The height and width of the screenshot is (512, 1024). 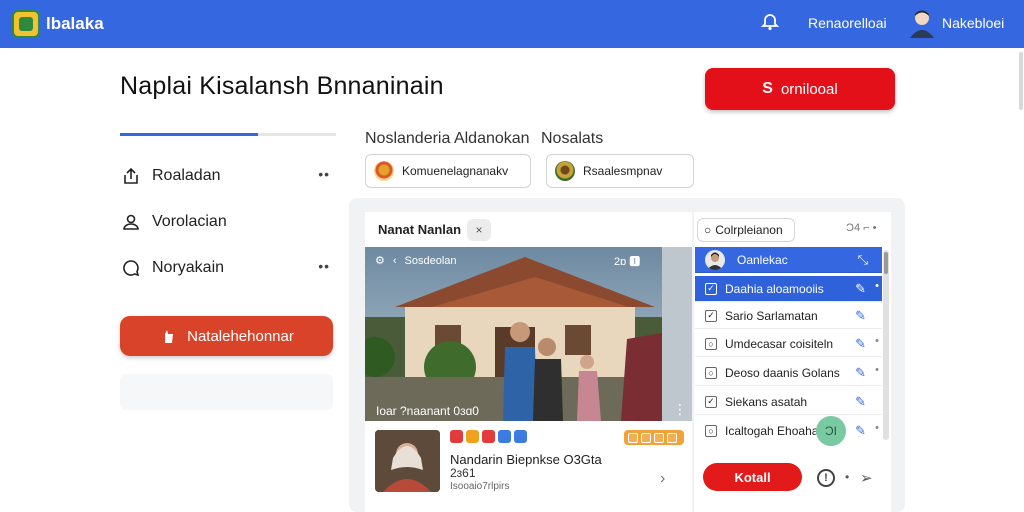 What do you see at coordinates (512, 24) in the screenshot?
I see `top-navigation-bar: lbalaka Renaorelloai Nakebloei` at bounding box center [512, 24].